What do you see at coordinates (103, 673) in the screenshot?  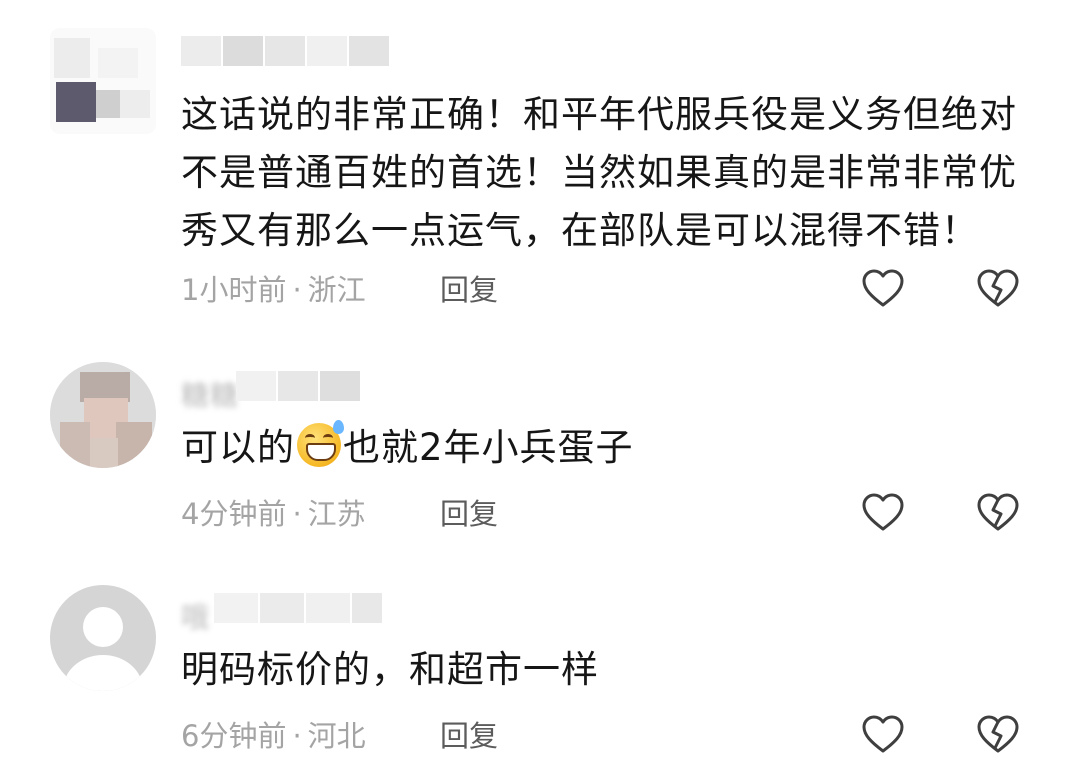 I see `default-avatar-body` at bounding box center [103, 673].